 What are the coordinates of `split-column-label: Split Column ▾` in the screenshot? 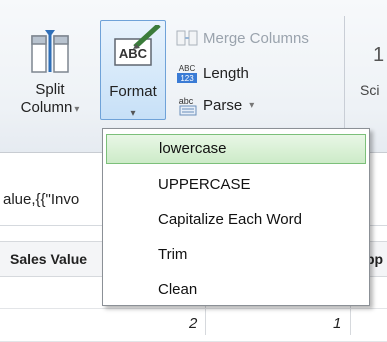 It's located at (50, 98).